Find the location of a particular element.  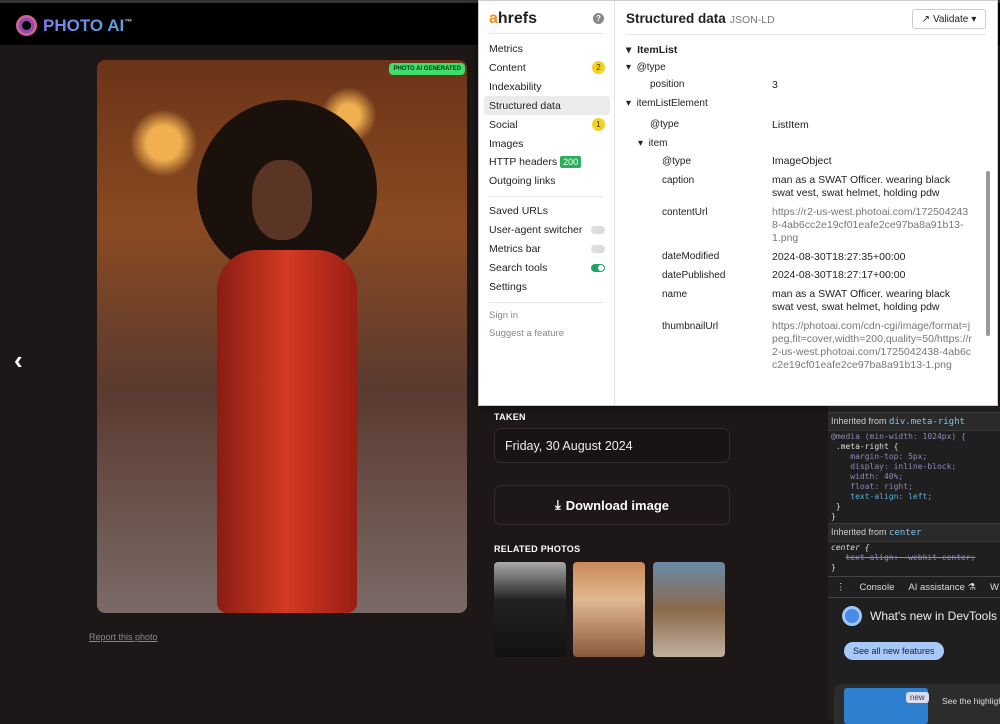

external-link-icon: ↗ is located at coordinates (925, 19).